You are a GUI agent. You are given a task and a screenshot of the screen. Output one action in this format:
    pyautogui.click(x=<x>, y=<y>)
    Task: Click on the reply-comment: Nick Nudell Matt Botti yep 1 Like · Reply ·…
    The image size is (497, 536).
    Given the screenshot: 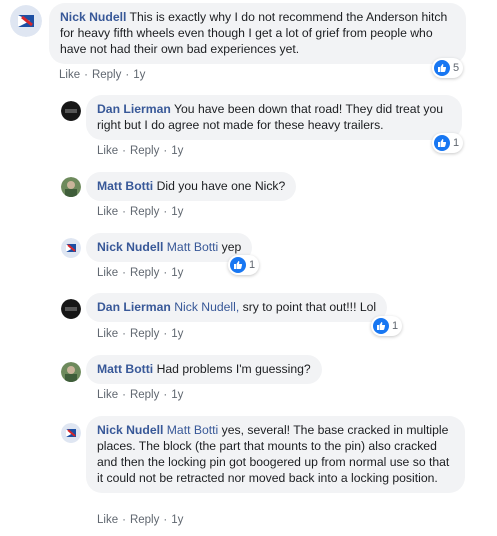 What is the action you would take?
    pyautogui.click(x=248, y=255)
    